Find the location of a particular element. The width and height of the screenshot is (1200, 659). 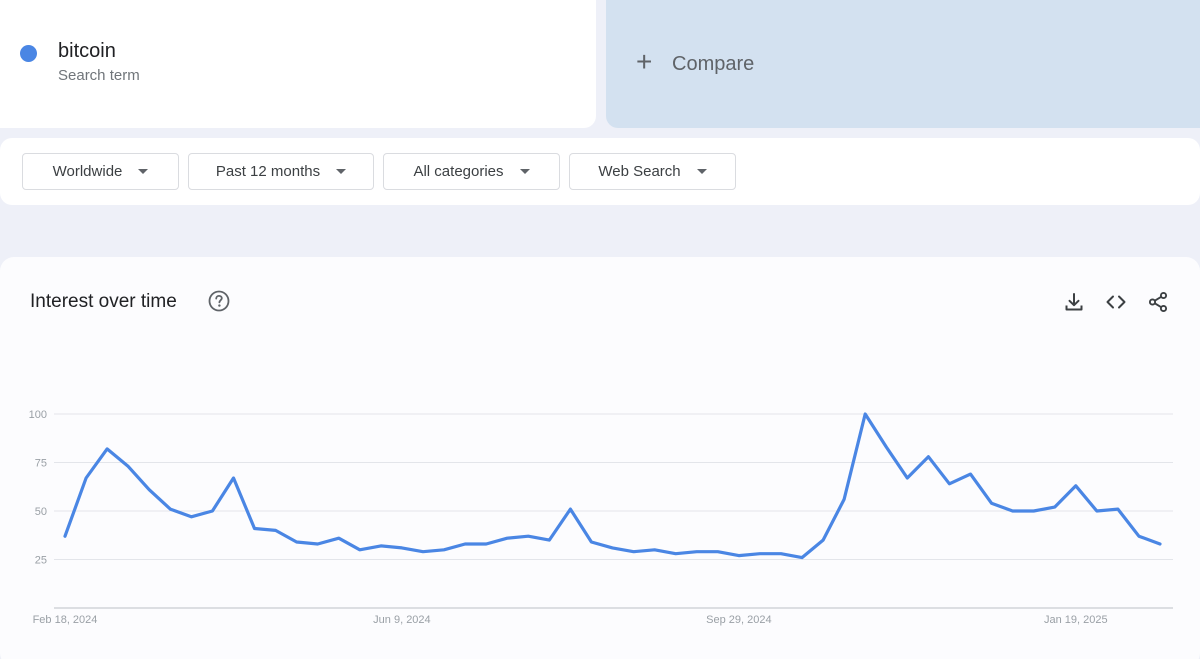

y-tick-label: 25 is located at coordinates (41, 561).